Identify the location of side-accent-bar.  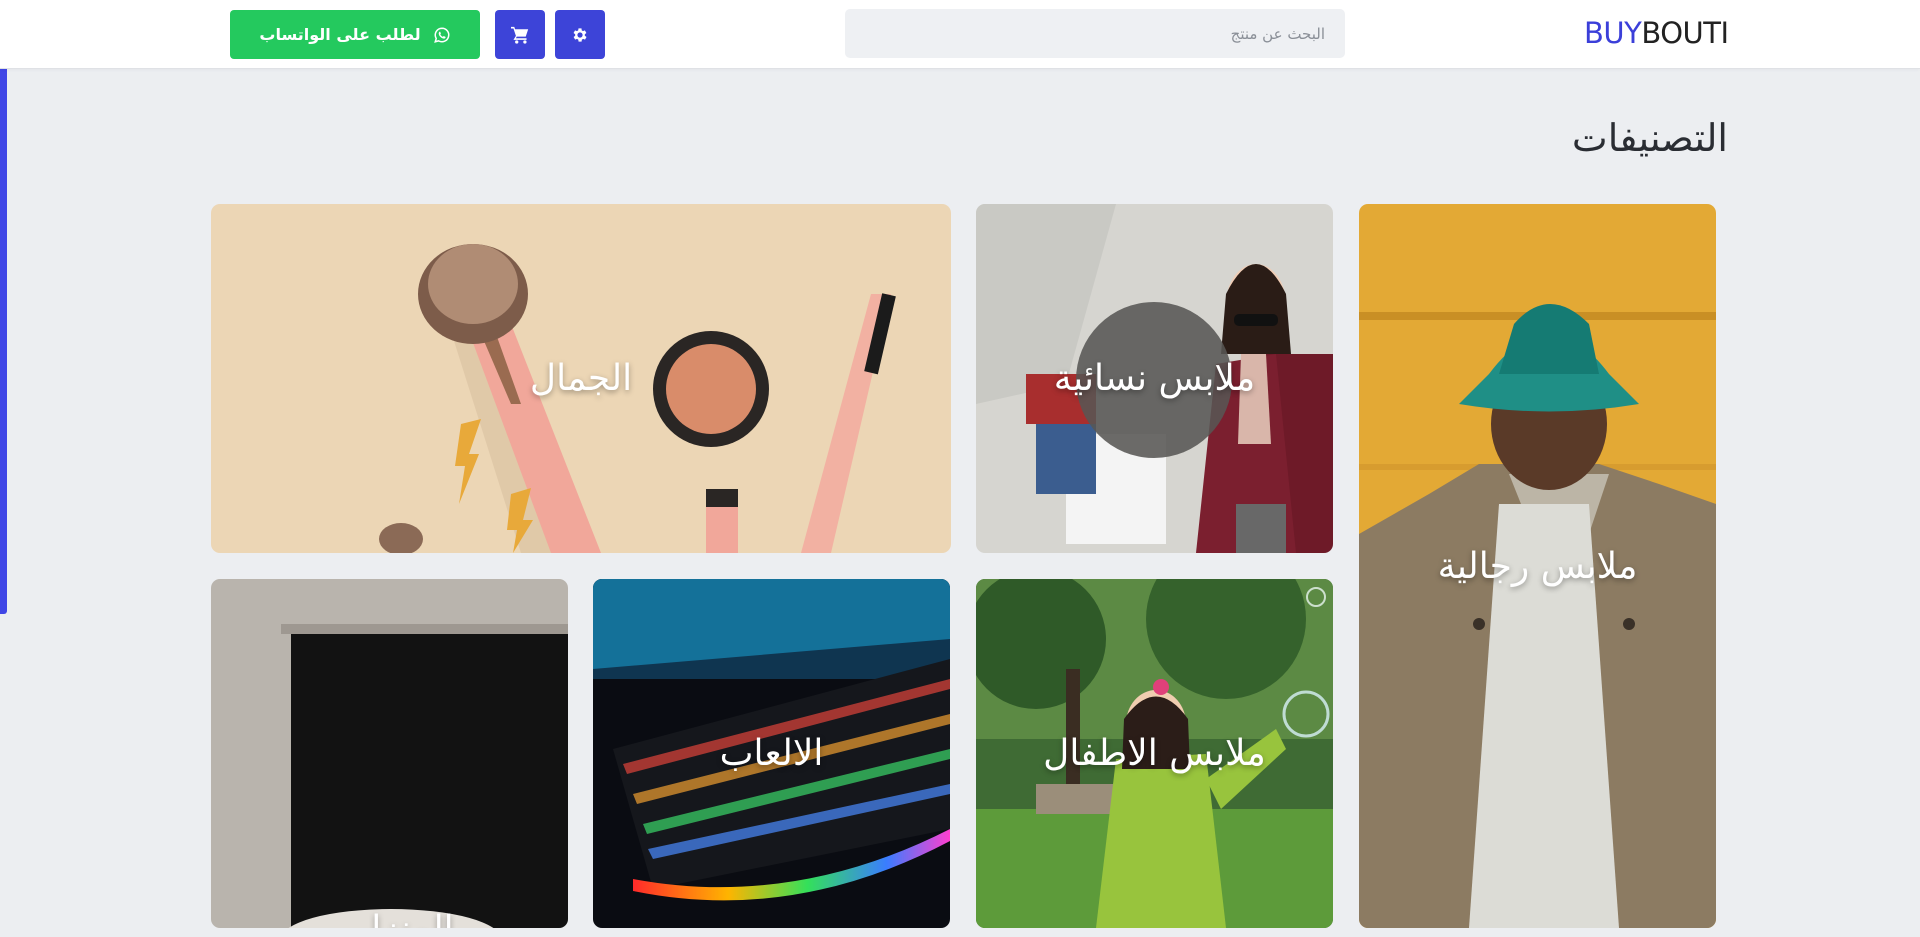
(3, 307).